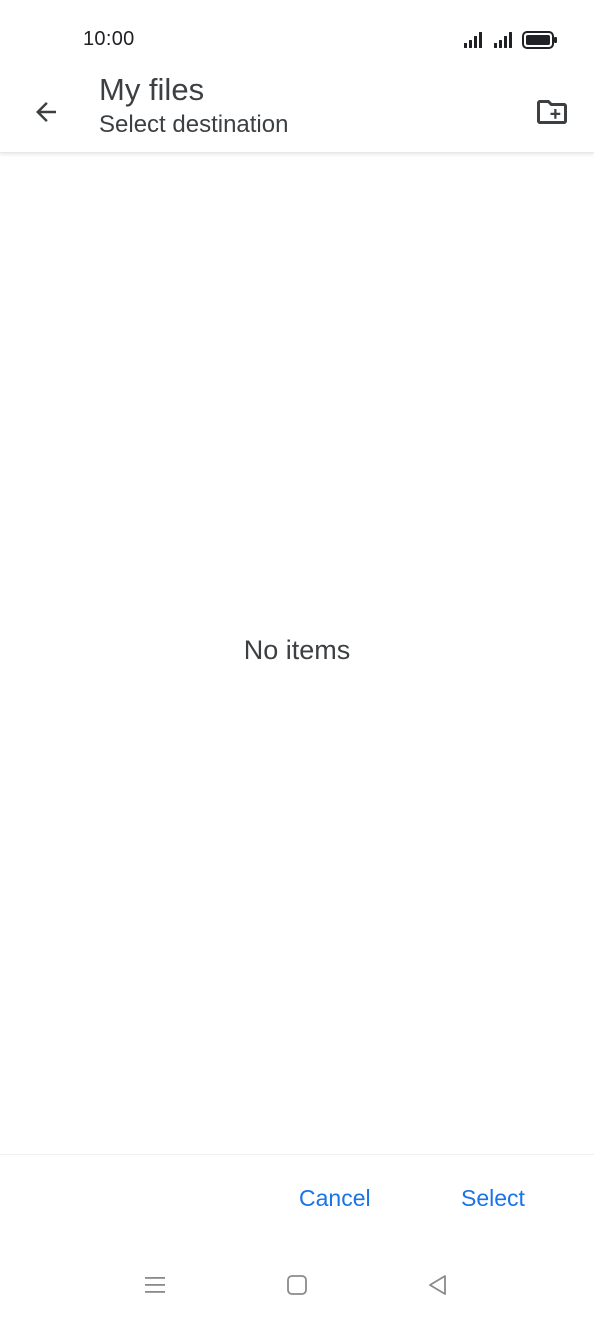 The width and height of the screenshot is (594, 1320). I want to click on nav-back-button, so click(438, 1285).